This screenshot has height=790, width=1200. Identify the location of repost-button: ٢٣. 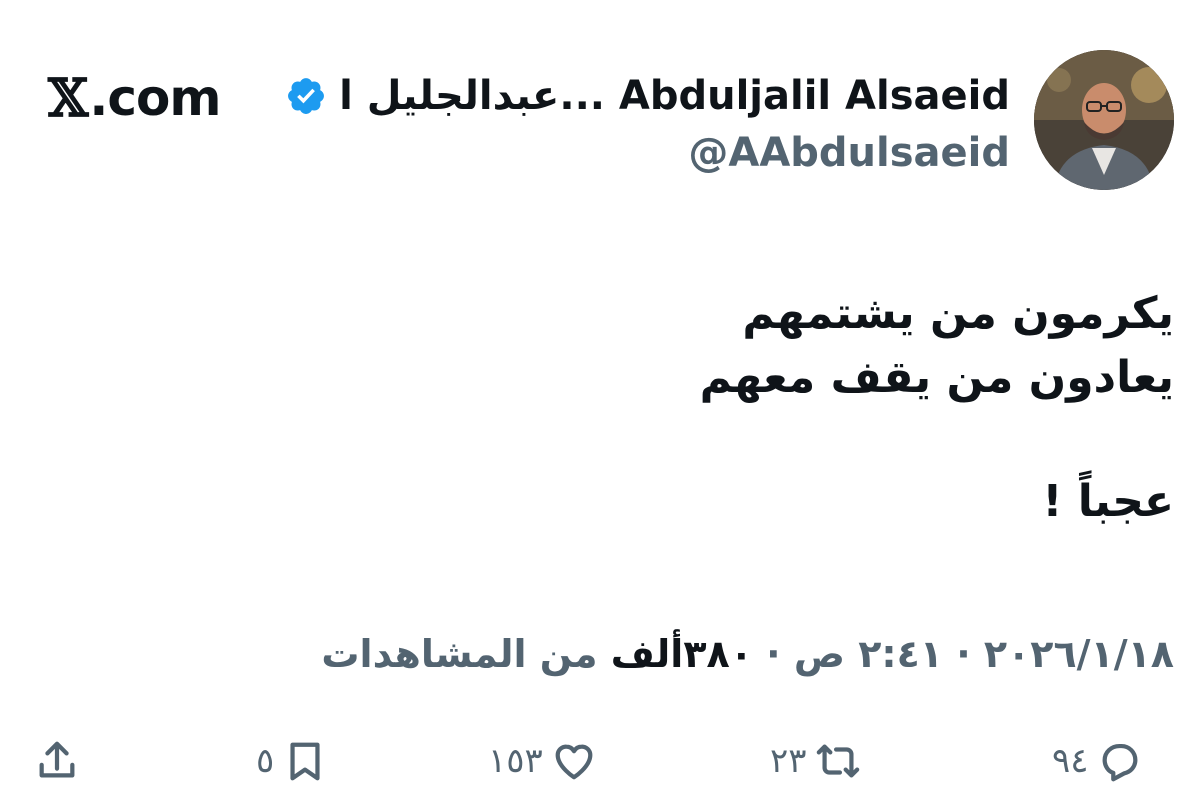
(815, 761).